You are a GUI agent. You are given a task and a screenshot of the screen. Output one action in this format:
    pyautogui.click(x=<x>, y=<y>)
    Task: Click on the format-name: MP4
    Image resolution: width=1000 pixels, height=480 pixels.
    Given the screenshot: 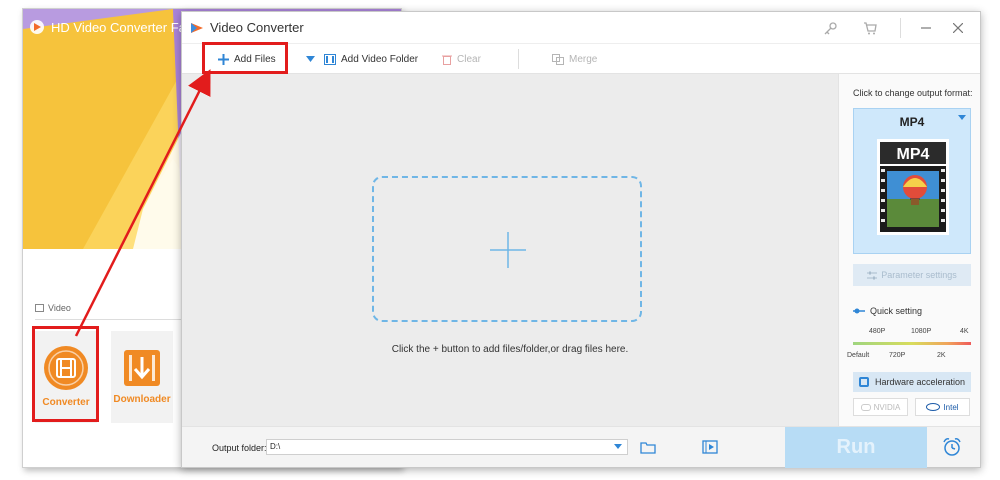 What is the action you would take?
    pyautogui.click(x=912, y=122)
    